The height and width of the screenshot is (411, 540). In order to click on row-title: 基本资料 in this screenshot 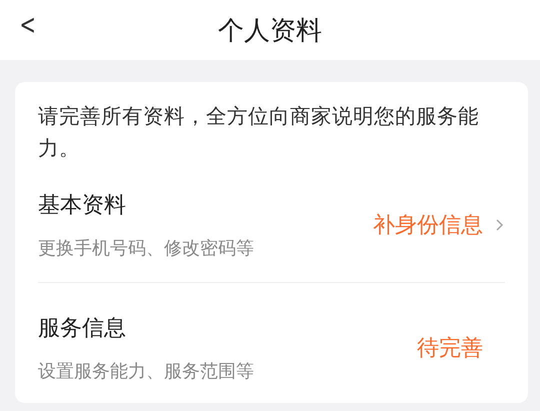, I will do `click(82, 206)`.